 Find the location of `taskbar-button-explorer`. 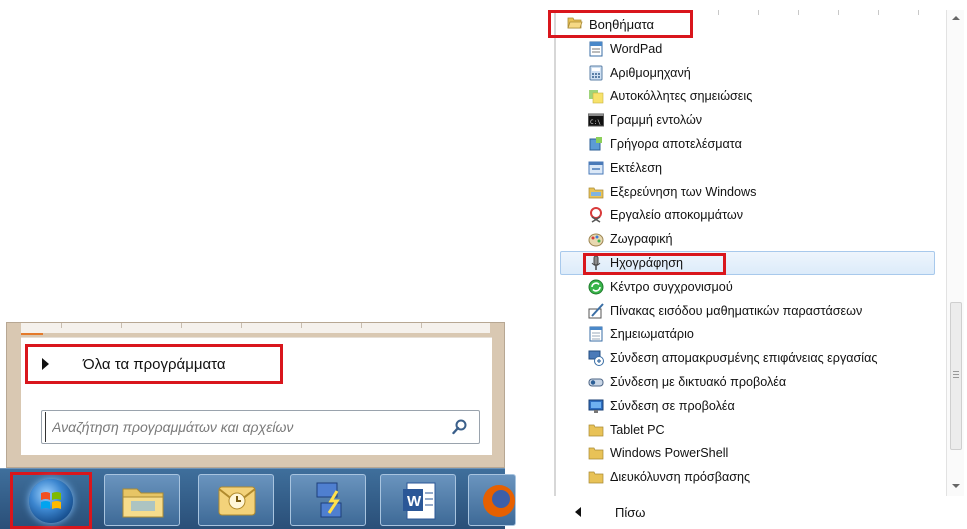

taskbar-button-explorer is located at coordinates (142, 500).